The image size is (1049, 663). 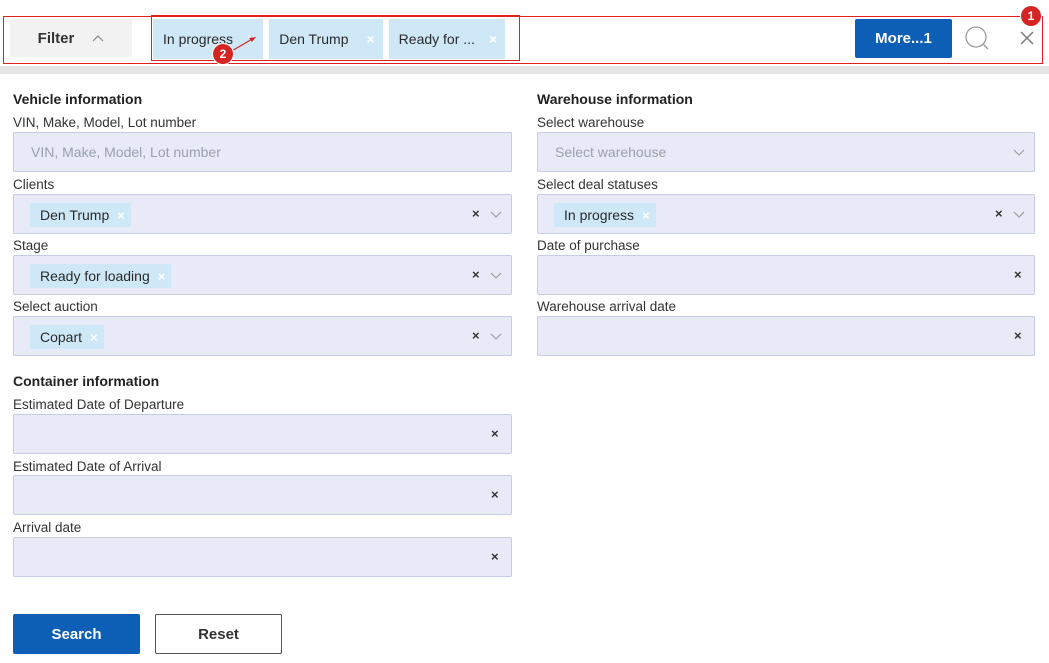 I want to click on deal-statuses-select: In progress × ×, so click(x=786, y=214).